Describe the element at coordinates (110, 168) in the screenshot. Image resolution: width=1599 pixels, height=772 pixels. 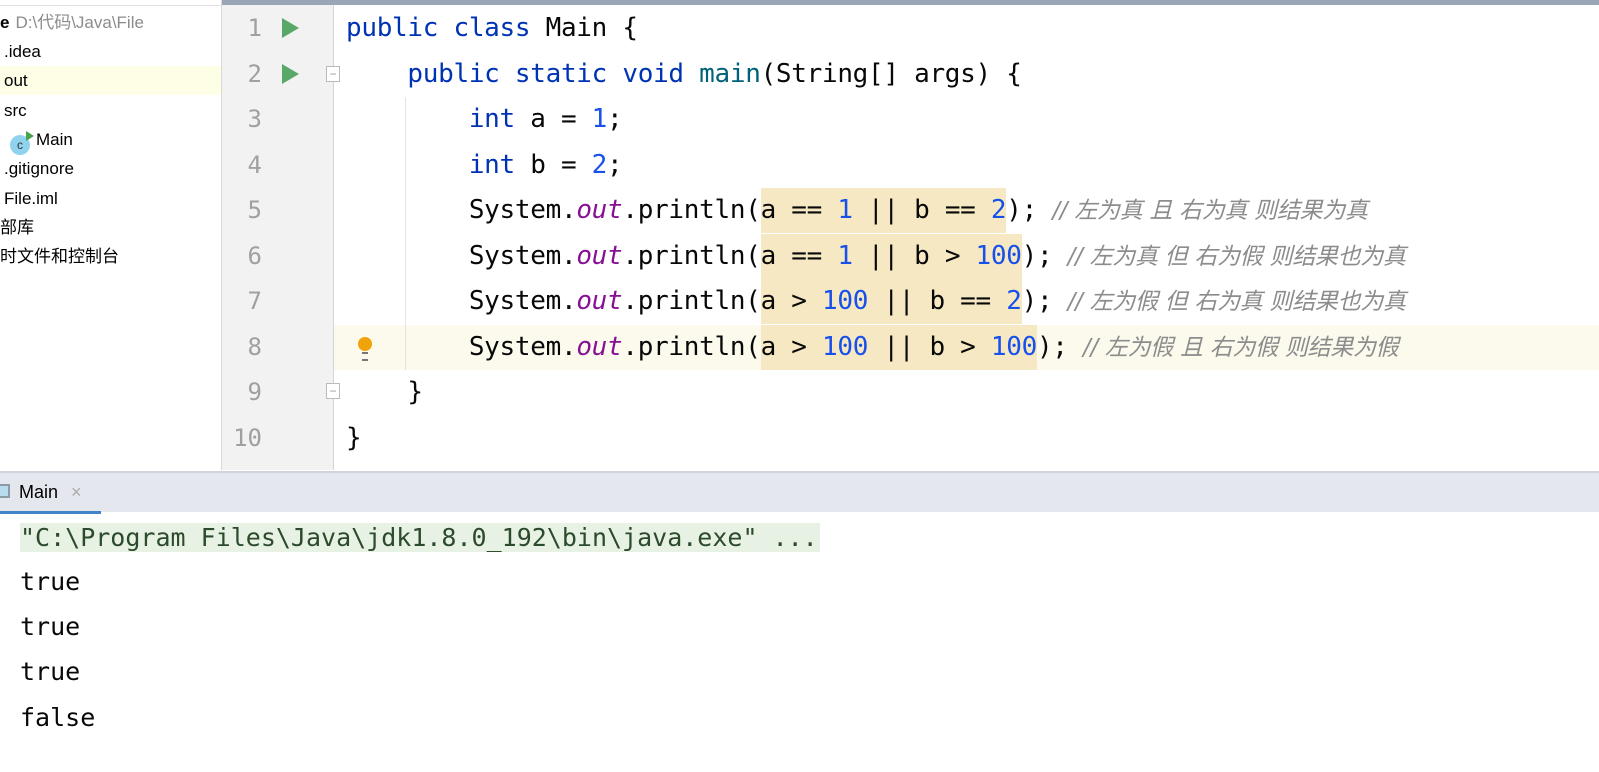
I see `tree-item: .gitignore` at that location.